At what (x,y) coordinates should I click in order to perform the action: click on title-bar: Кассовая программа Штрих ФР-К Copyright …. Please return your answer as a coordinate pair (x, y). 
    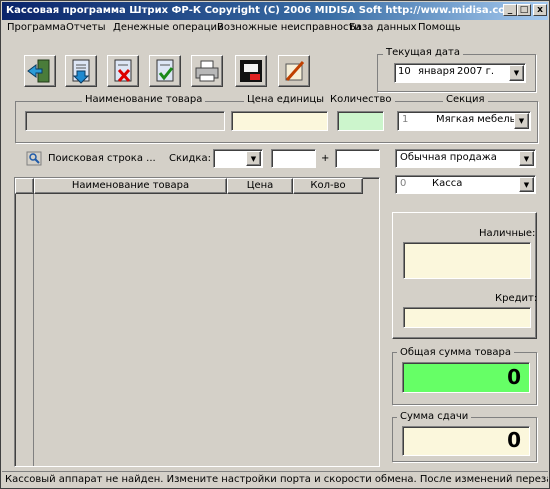
    Looking at the image, I should click on (275, 11).